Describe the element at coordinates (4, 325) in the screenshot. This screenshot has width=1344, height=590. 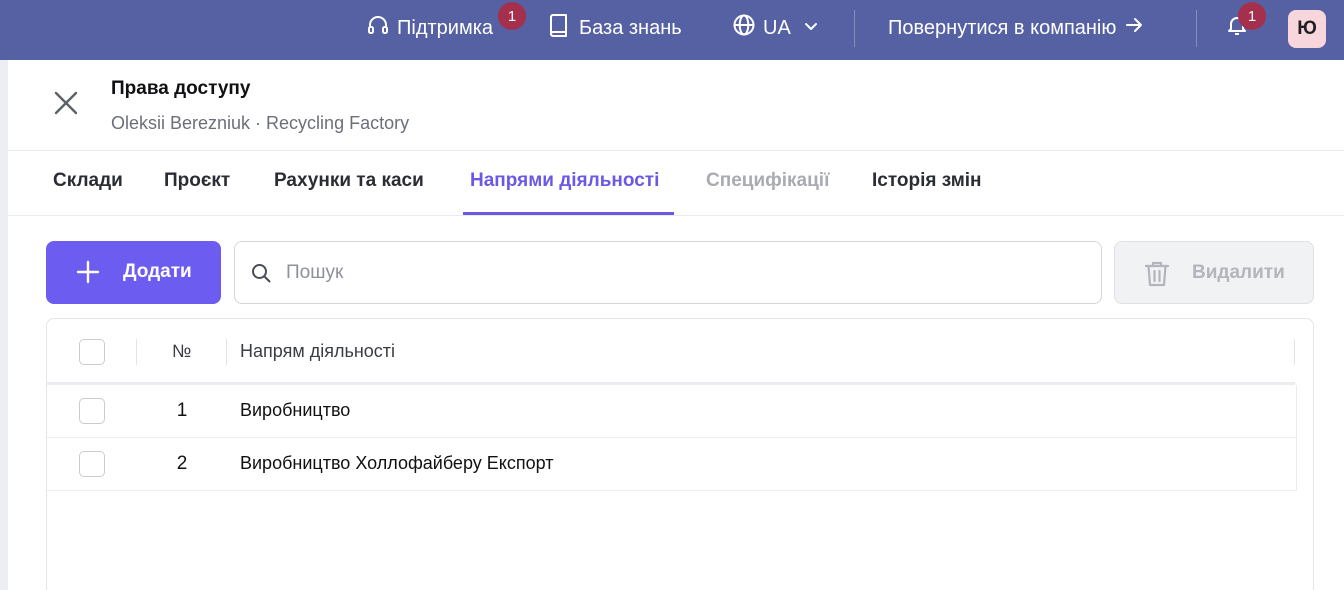
I see `background-page` at that location.